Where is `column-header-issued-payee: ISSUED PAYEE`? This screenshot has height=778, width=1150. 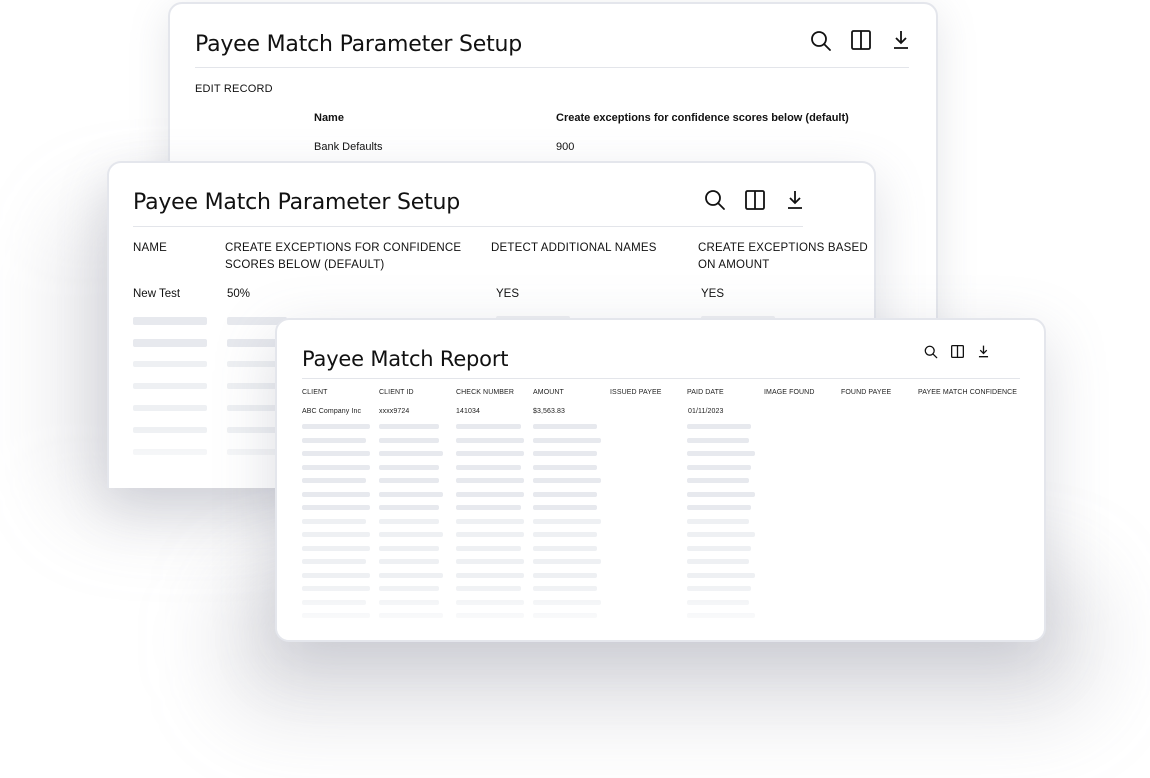 column-header-issued-payee: ISSUED PAYEE is located at coordinates (636, 392).